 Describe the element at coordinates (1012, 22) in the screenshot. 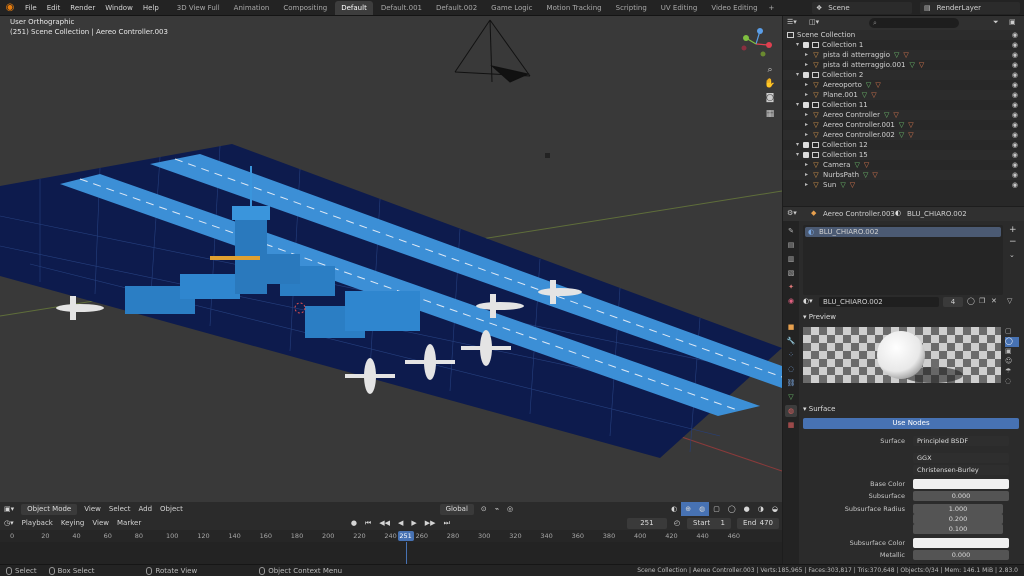

I see `new-collection-icon: ▣` at that location.